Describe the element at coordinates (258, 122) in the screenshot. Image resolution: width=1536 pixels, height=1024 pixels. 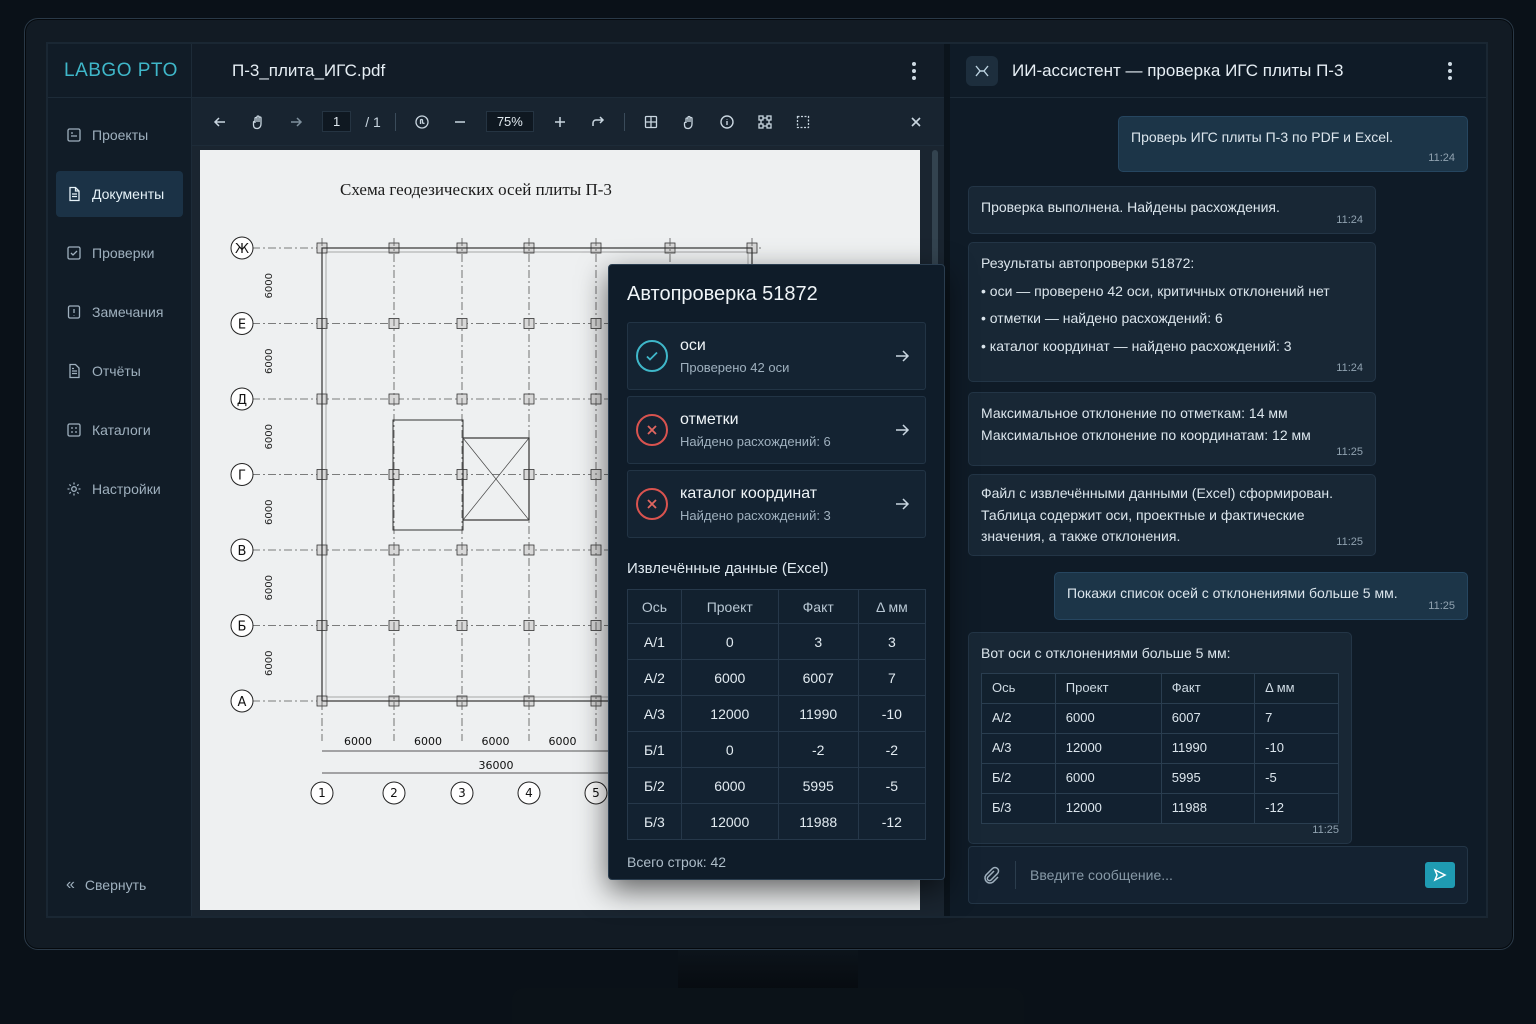
I see `pan-hand-icon` at that location.